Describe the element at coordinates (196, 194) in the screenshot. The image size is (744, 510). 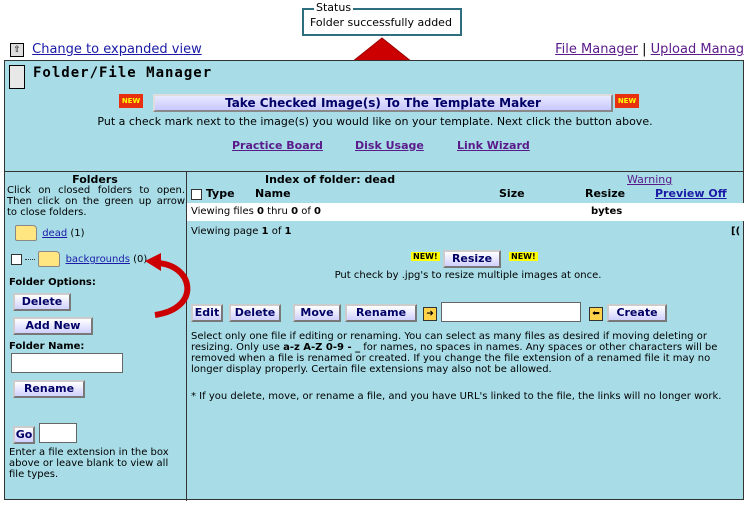
I see `select-all-checkbox` at that location.